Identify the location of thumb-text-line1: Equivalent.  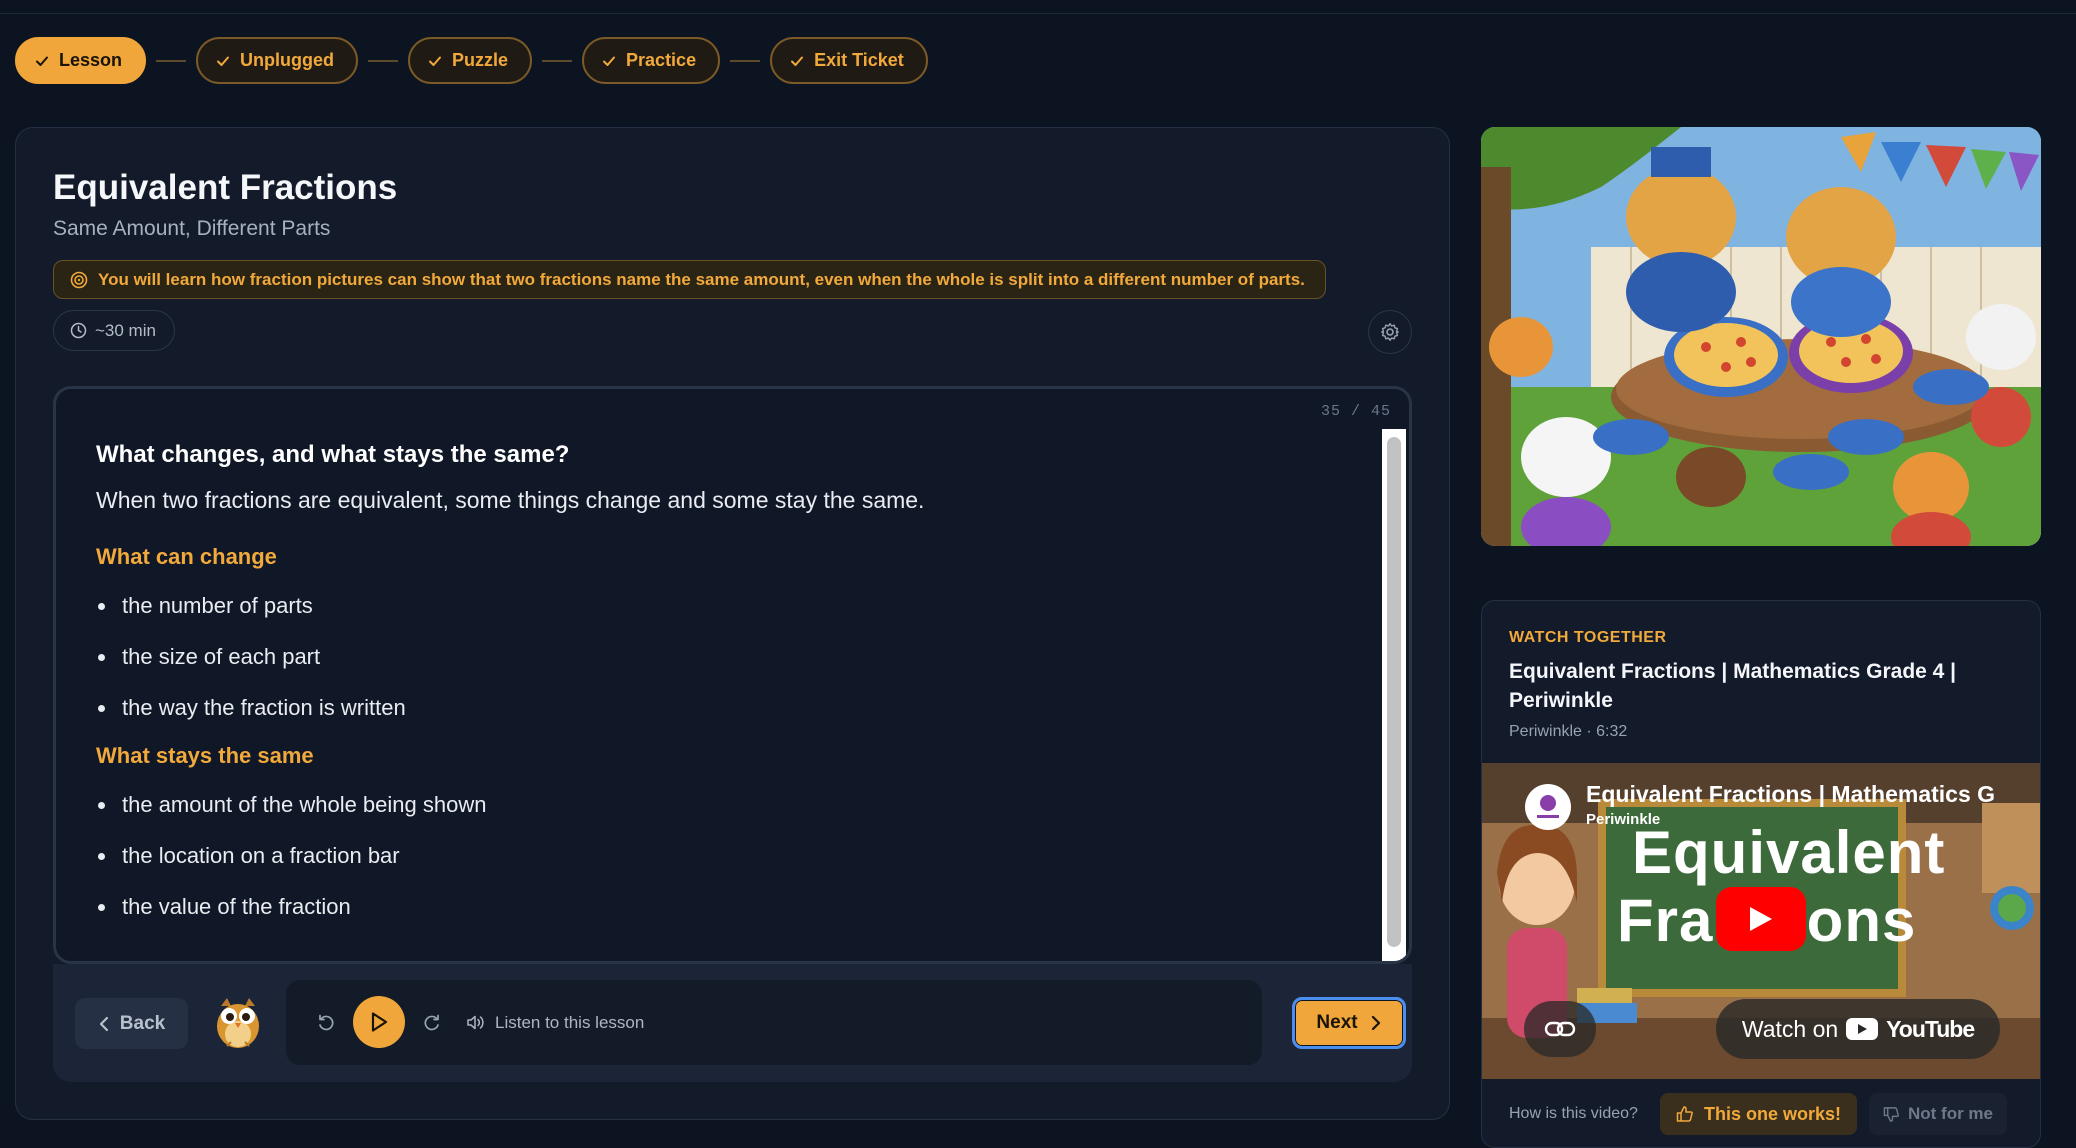
(1789, 852).